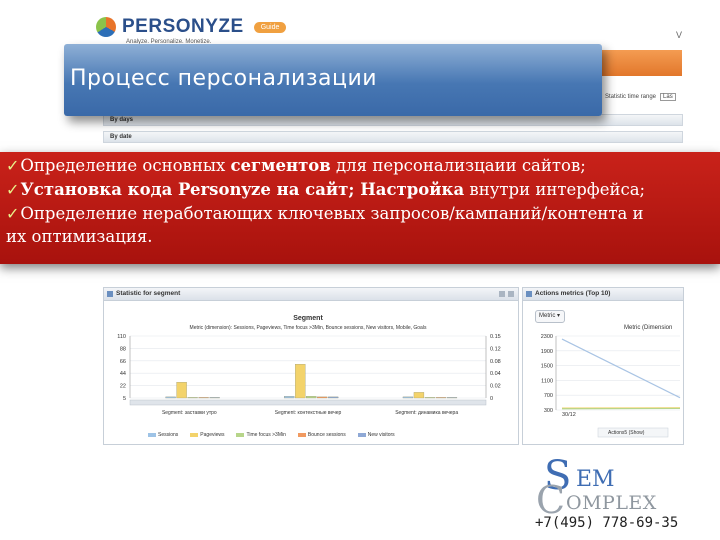 This screenshot has width=720, height=540. I want to click on segment-panel-header: Statistic for segment, so click(311, 294).